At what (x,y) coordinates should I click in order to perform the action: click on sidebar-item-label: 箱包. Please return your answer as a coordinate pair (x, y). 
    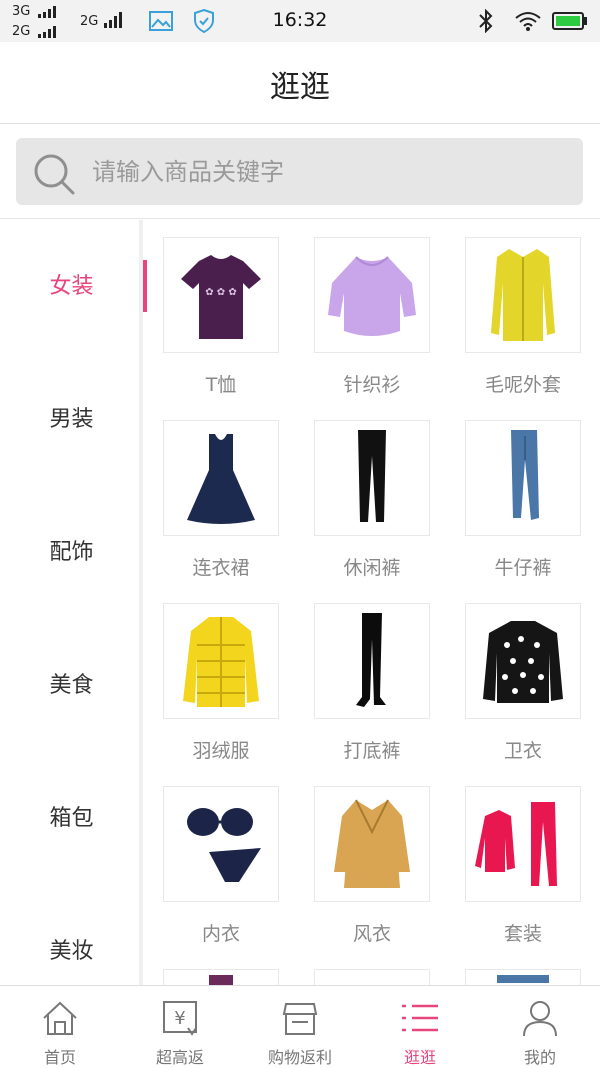
    Looking at the image, I should click on (71, 818).